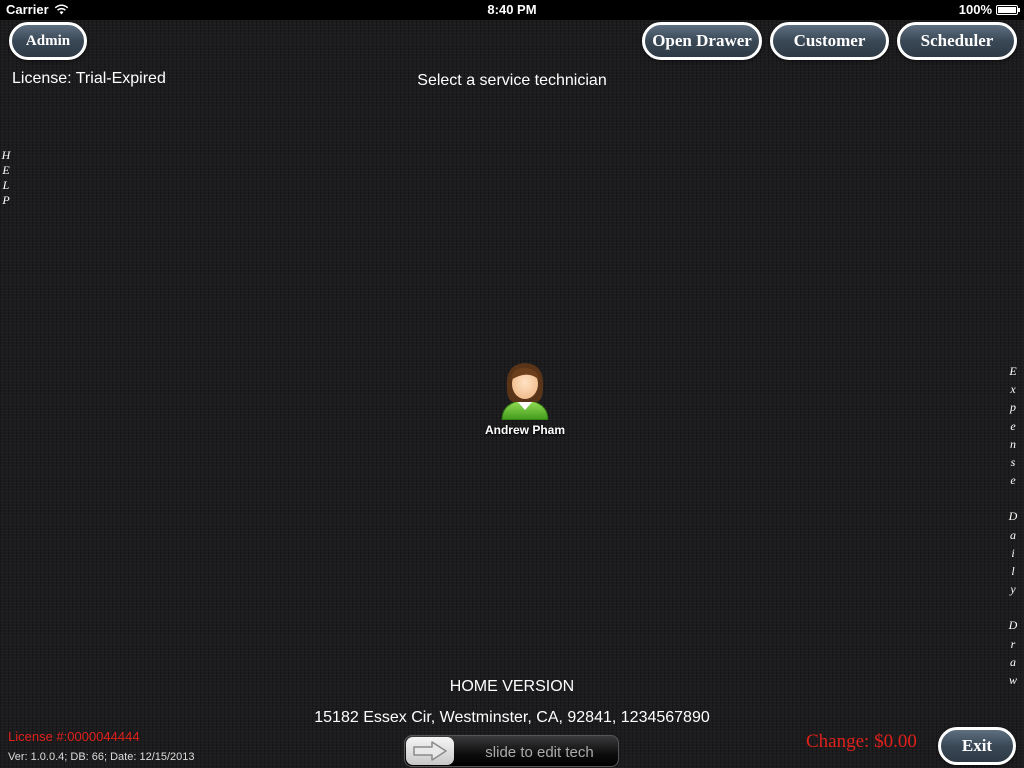  Describe the element at coordinates (861, 741) in the screenshot. I see `change-amount: Change: $0.00` at that location.